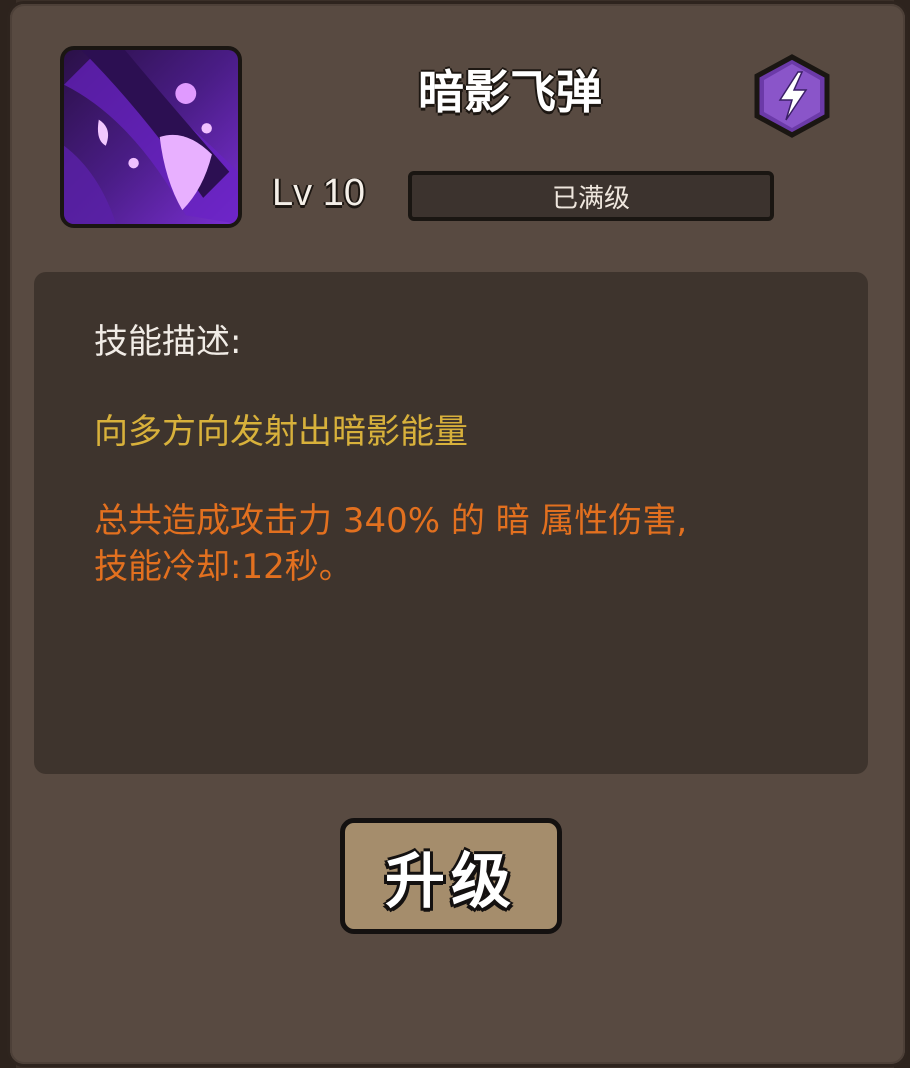 This screenshot has height=1068, width=910. What do you see at coordinates (510, 92) in the screenshot?
I see `skill-title: 暗影飞弹` at bounding box center [510, 92].